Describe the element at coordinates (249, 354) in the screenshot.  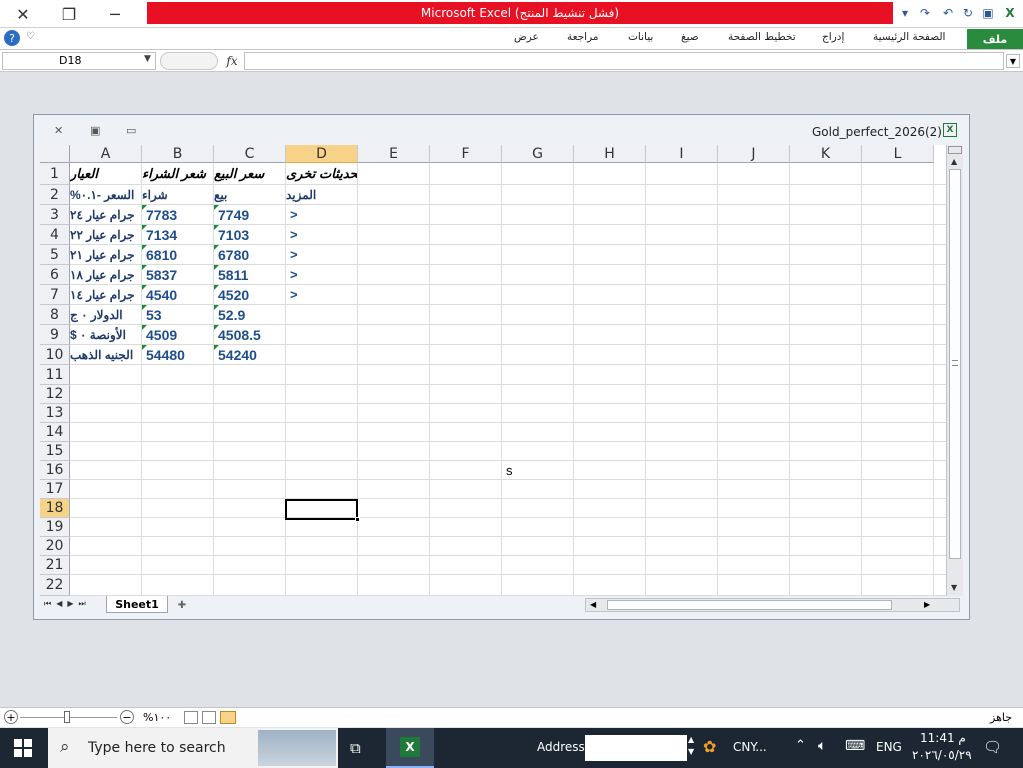
I see `cell-c10: 54240` at that location.